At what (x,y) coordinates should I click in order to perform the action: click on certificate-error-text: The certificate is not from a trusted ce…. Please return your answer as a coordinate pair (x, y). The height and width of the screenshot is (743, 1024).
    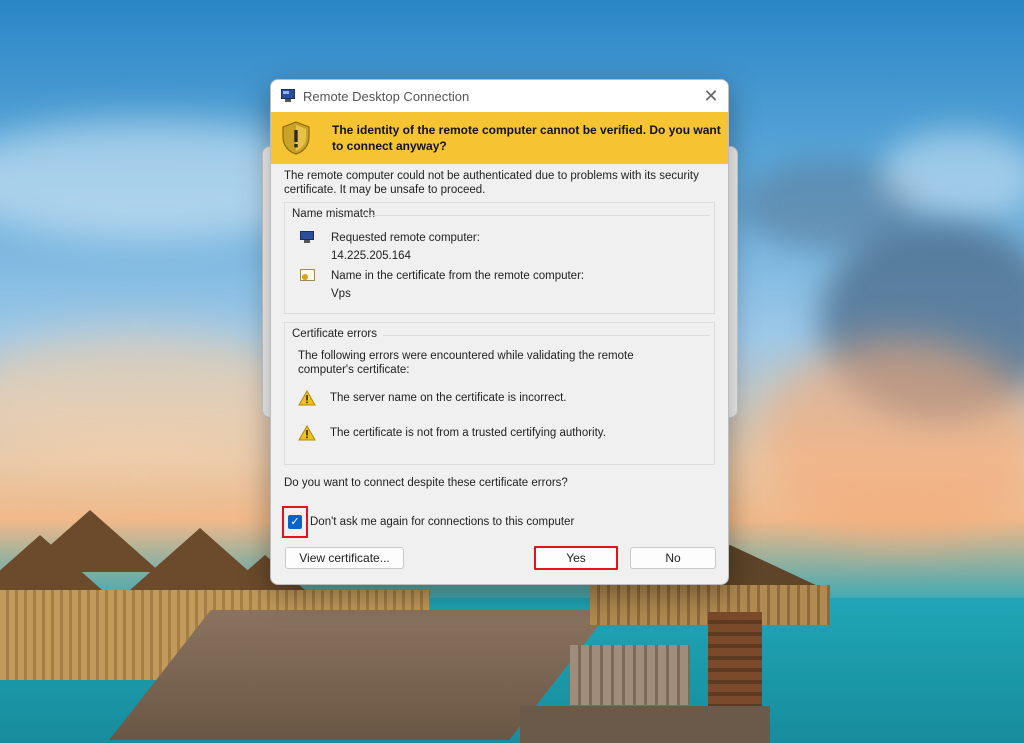
    Looking at the image, I should click on (468, 433).